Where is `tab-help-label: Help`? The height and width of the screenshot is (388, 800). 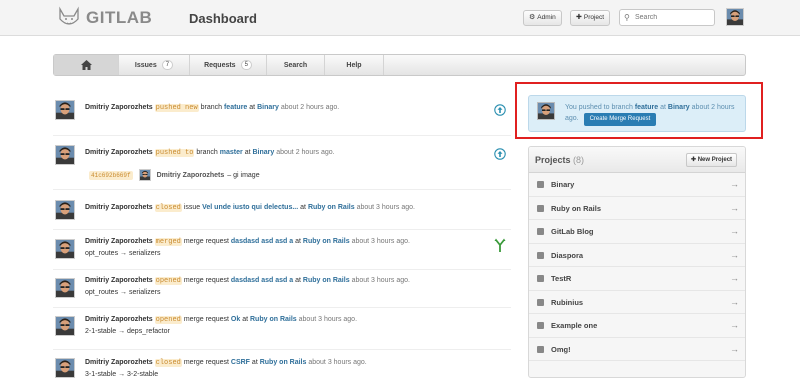
tab-help-label: Help is located at coordinates (354, 65).